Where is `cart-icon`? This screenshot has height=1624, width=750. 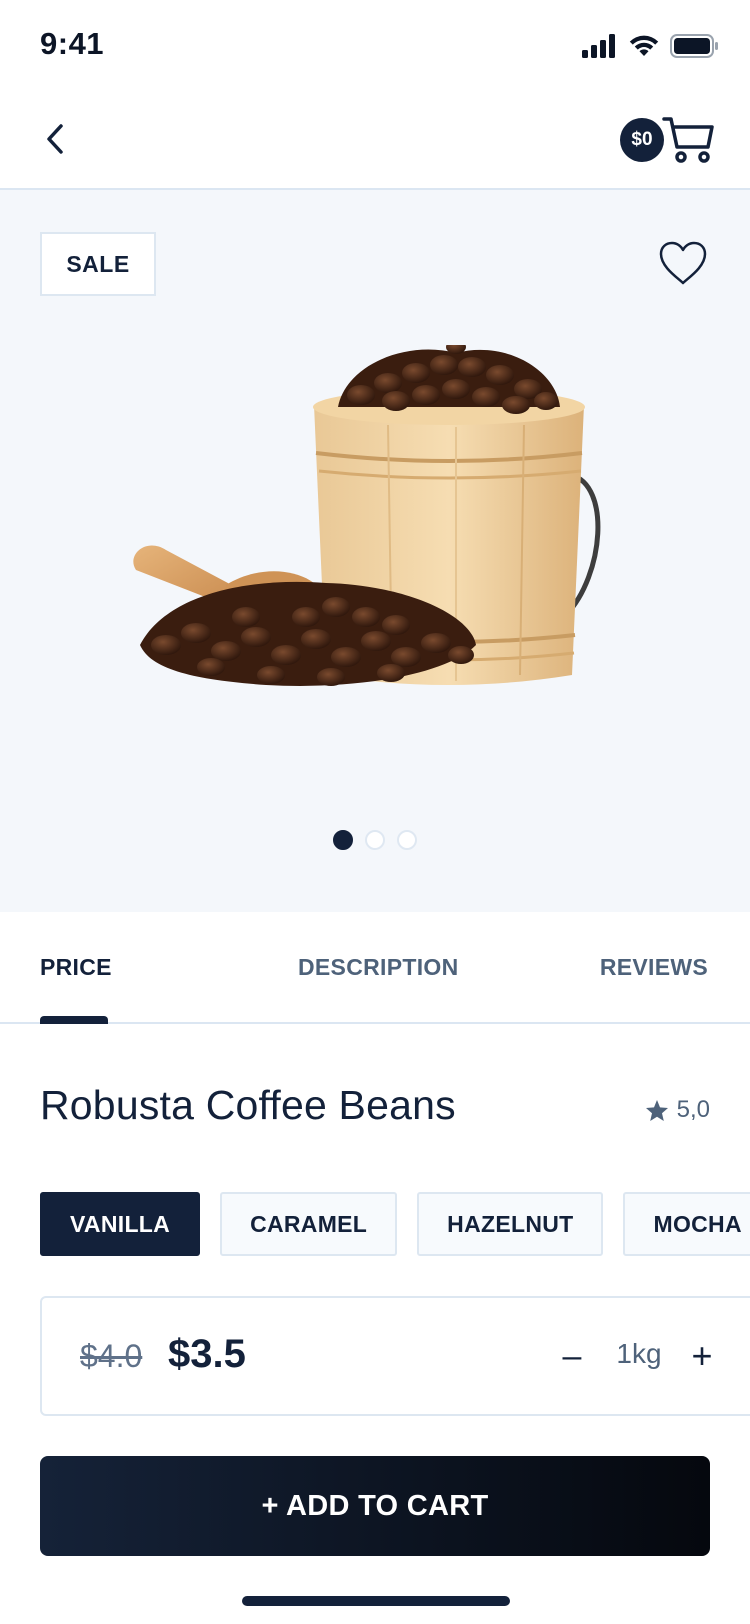
cart-icon is located at coordinates (688, 140).